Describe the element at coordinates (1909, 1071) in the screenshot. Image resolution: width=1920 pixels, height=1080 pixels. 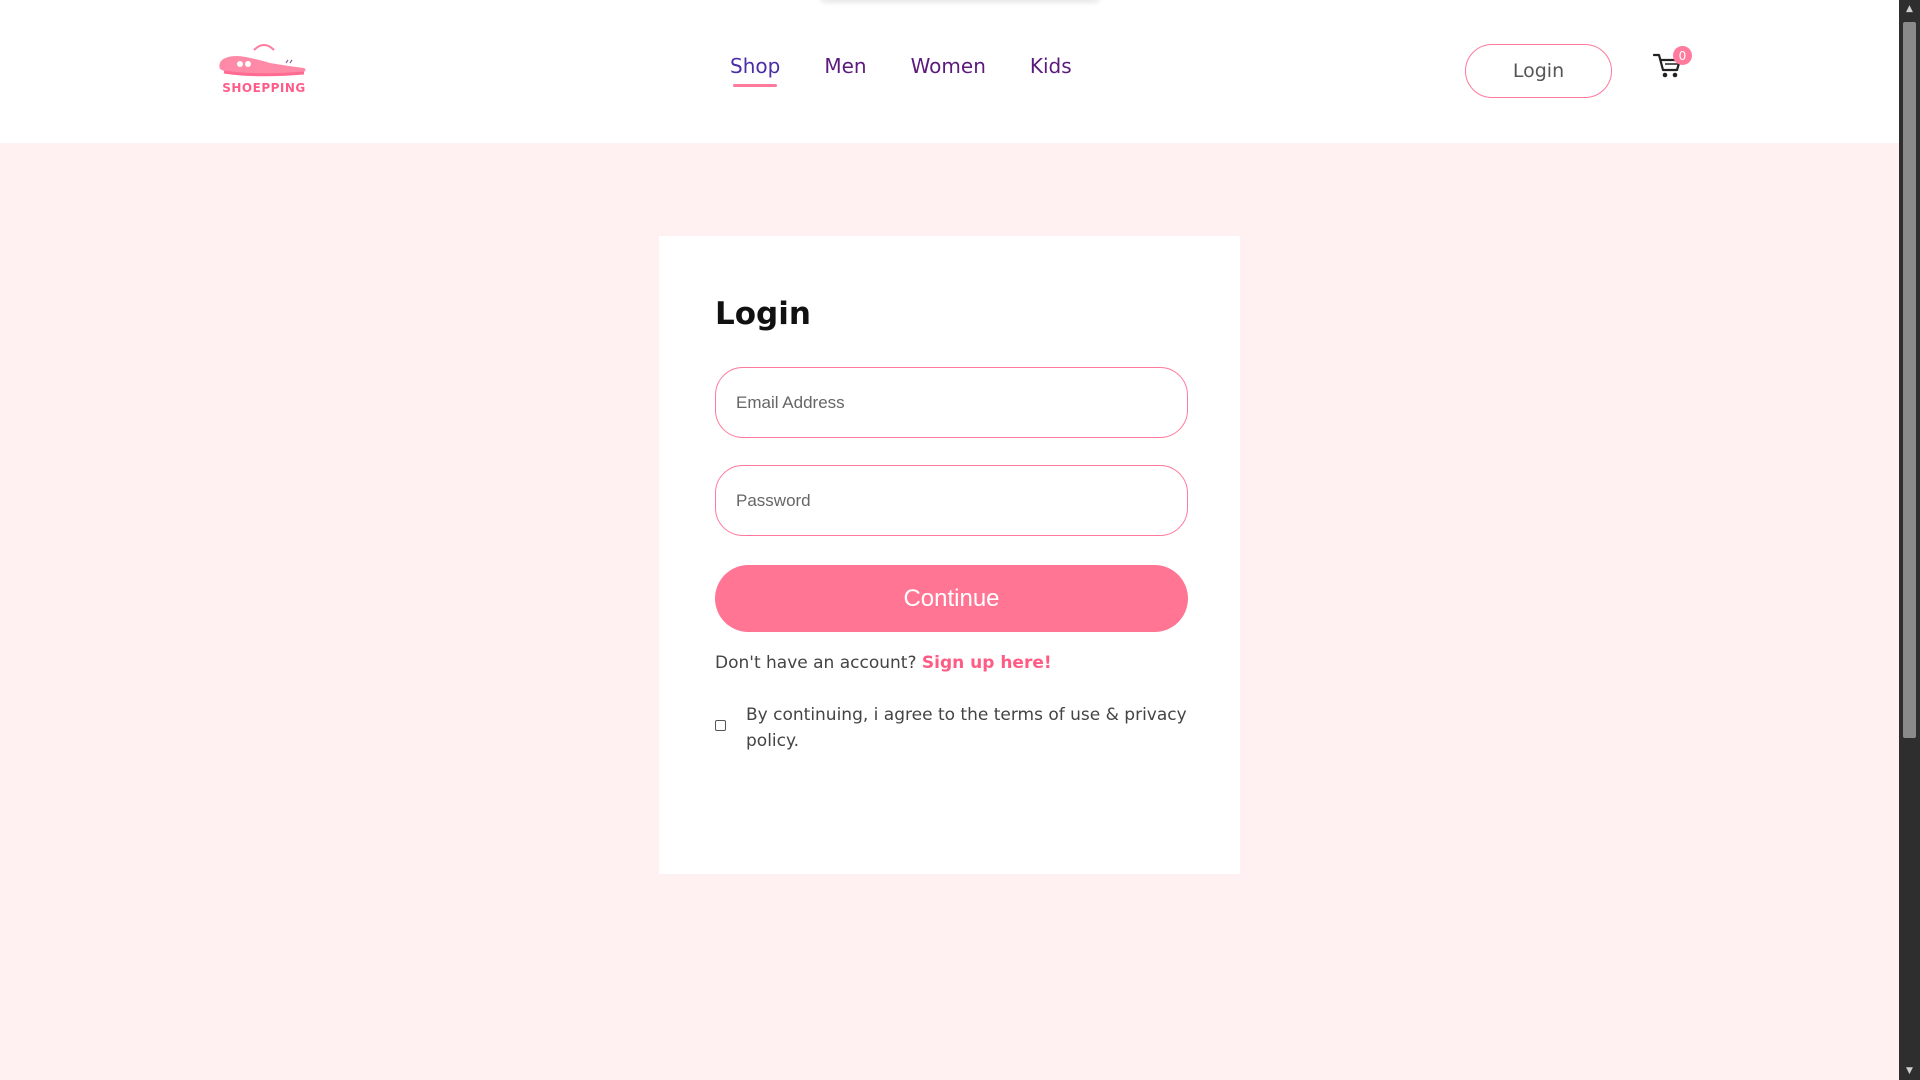
I see `scroll-down-arrow-icon: ▼` at that location.